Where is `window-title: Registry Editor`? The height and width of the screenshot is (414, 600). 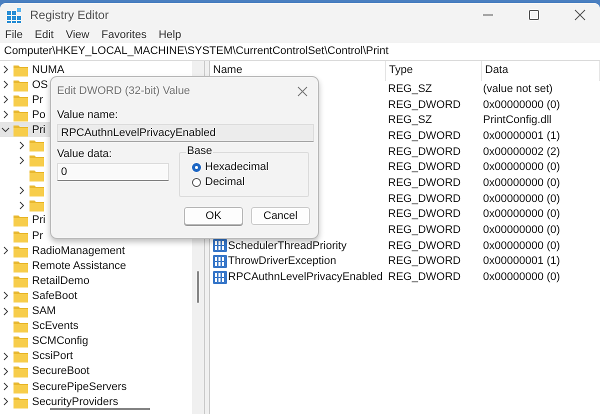 window-title: Registry Editor is located at coordinates (69, 15).